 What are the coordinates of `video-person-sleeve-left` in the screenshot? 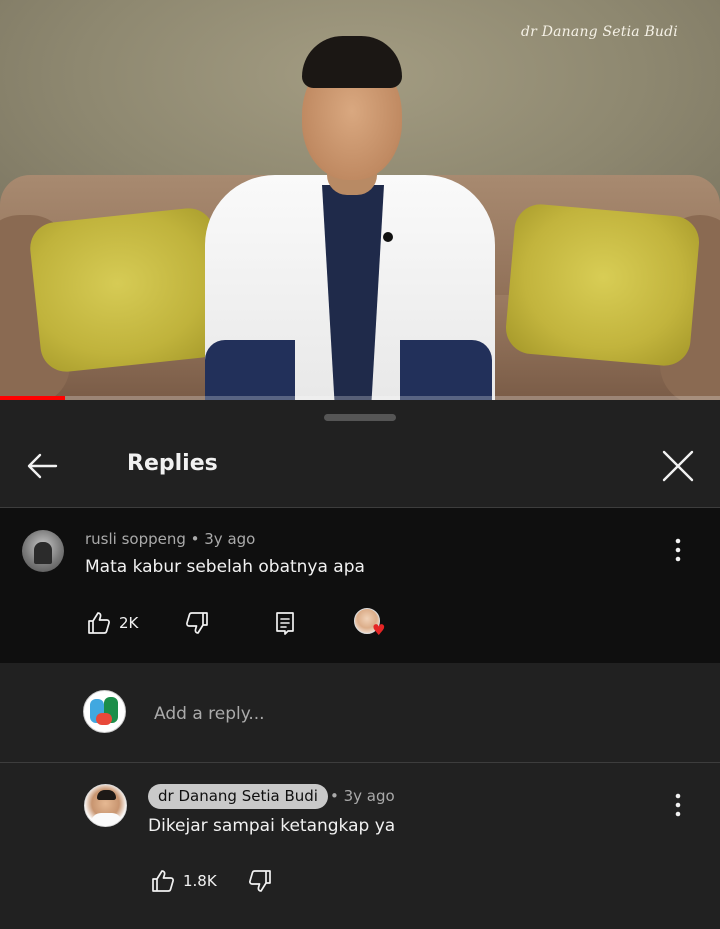 It's located at (250, 370).